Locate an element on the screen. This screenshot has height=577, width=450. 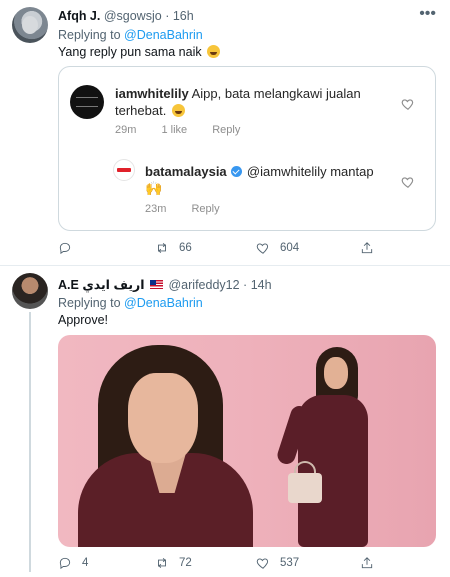
reply-button: 4 is located at coordinates (73, 563).